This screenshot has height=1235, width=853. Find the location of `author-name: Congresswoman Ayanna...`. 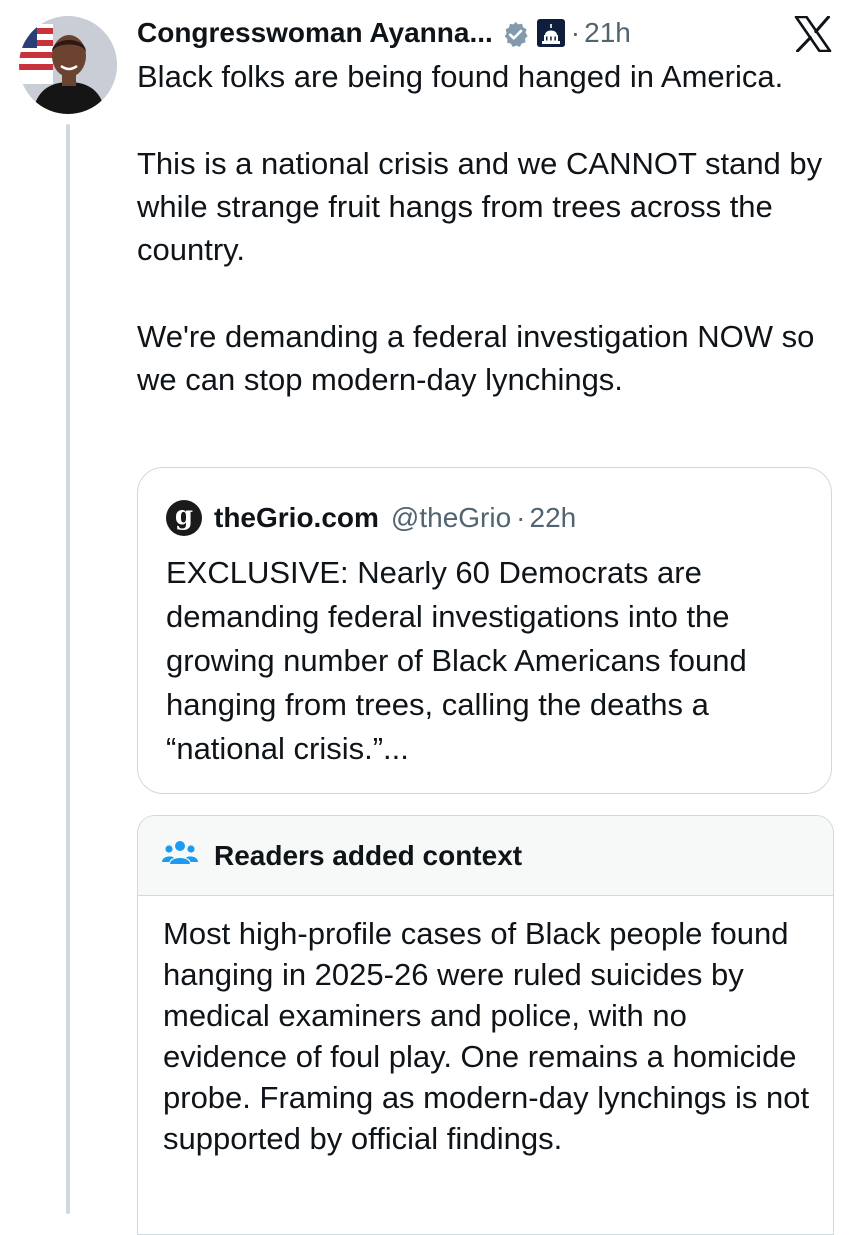

author-name: Congresswoman Ayanna... is located at coordinates (315, 33).